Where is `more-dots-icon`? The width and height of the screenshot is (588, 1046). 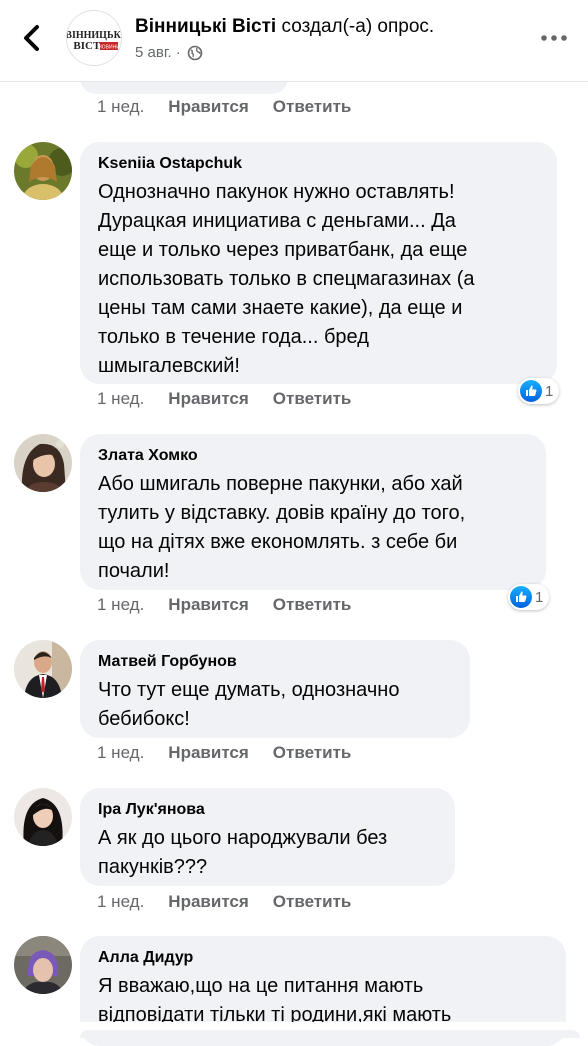 more-dots-icon is located at coordinates (554, 38).